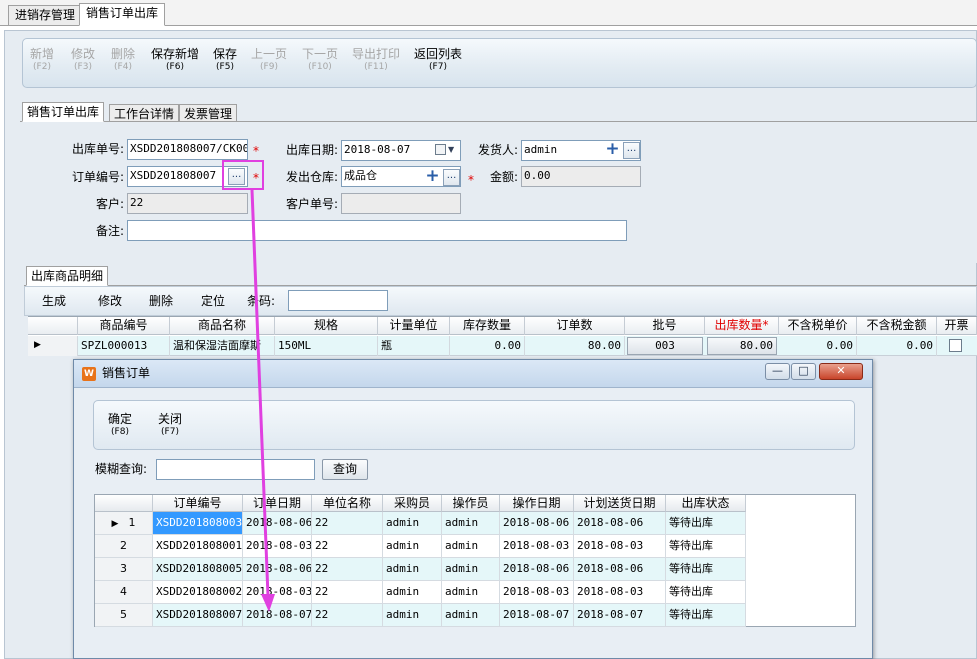 The width and height of the screenshot is (977, 659). Describe the element at coordinates (268, 603) in the screenshot. I see `annotation-arrow-head` at that location.